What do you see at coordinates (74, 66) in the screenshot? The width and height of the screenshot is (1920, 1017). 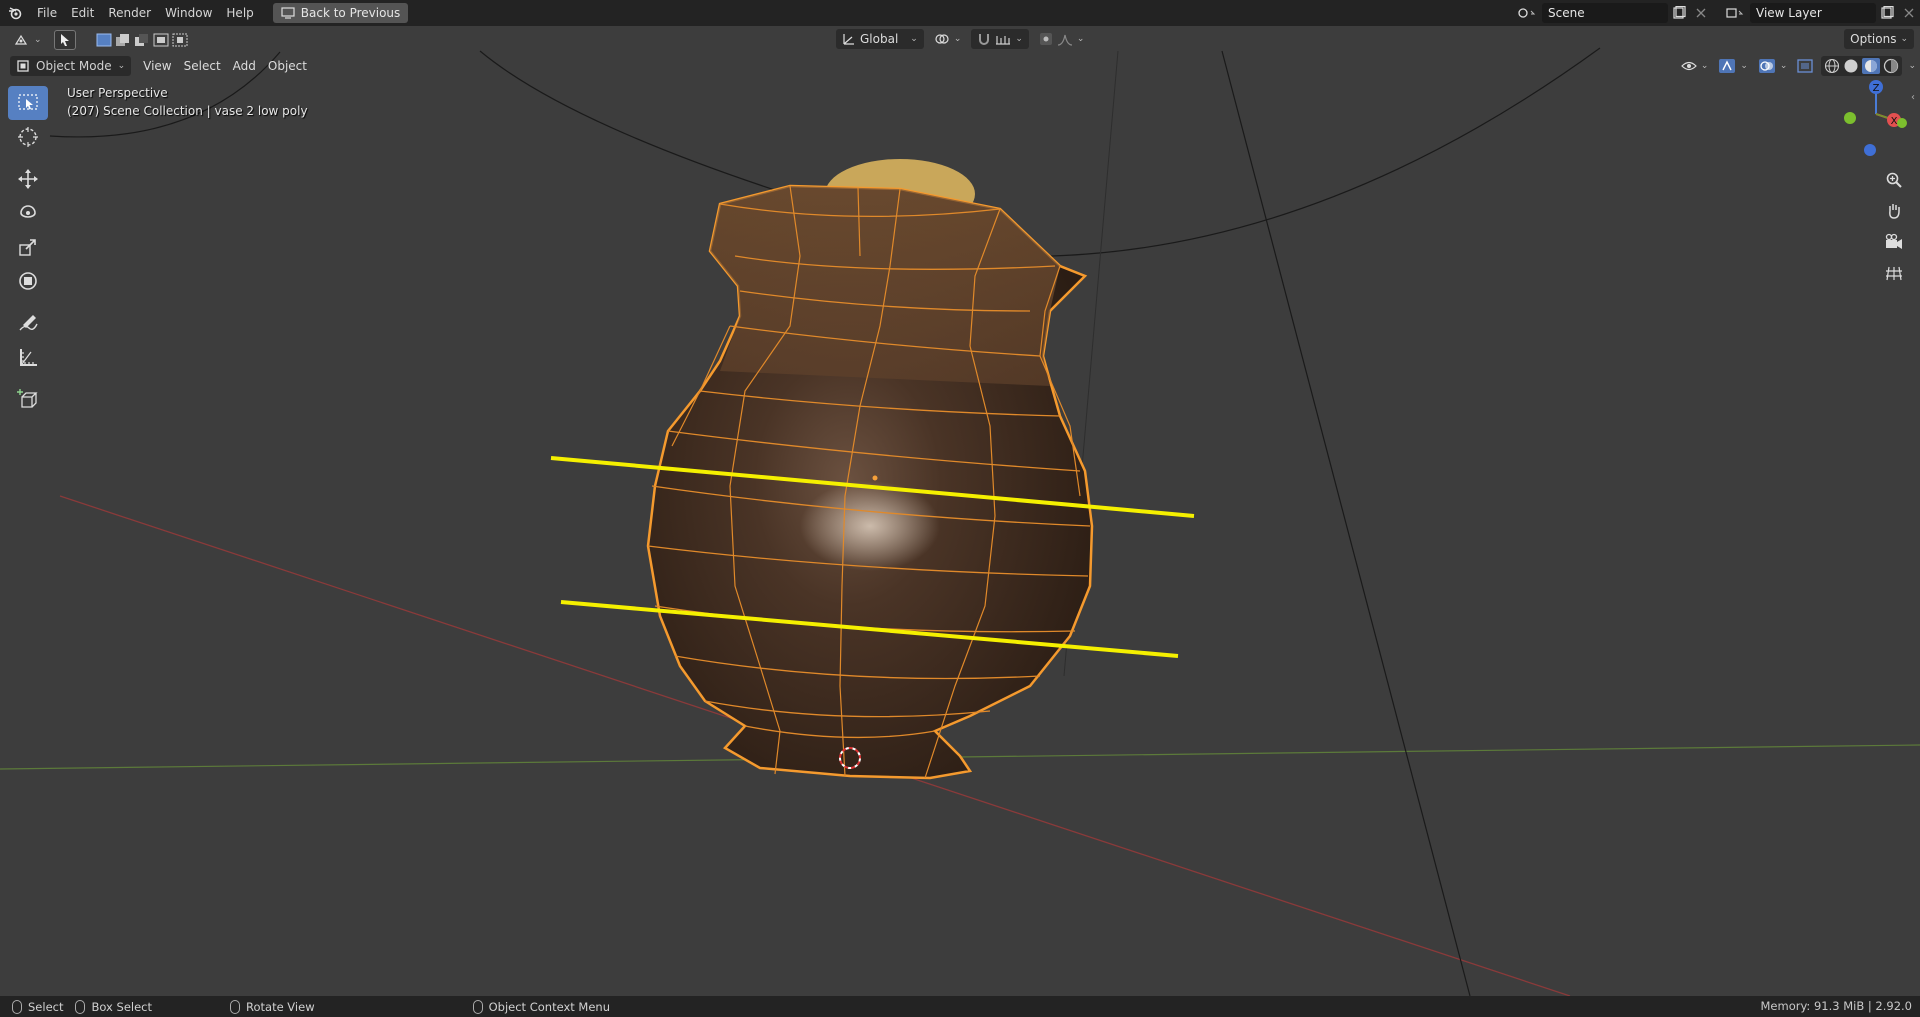 I see `object-mode-label: Object Mode` at bounding box center [74, 66].